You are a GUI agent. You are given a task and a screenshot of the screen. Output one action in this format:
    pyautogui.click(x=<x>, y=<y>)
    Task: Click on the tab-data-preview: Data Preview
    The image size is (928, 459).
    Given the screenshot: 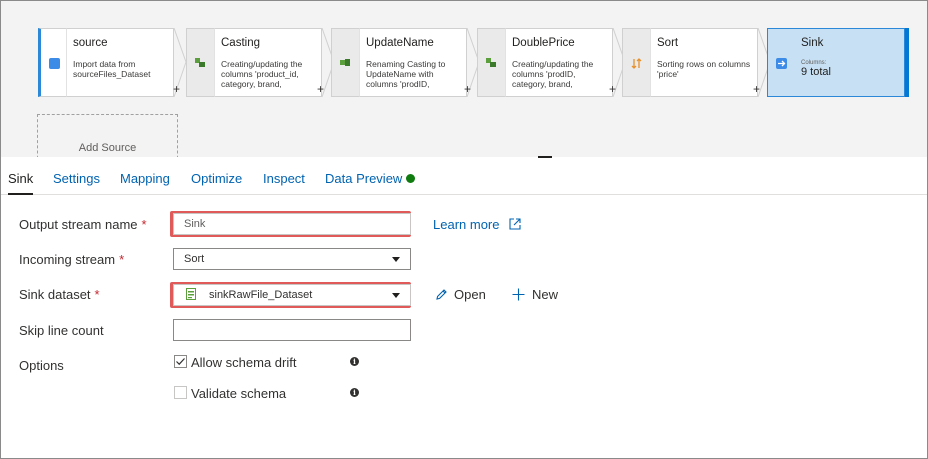 What is the action you would take?
    pyautogui.click(x=363, y=178)
    